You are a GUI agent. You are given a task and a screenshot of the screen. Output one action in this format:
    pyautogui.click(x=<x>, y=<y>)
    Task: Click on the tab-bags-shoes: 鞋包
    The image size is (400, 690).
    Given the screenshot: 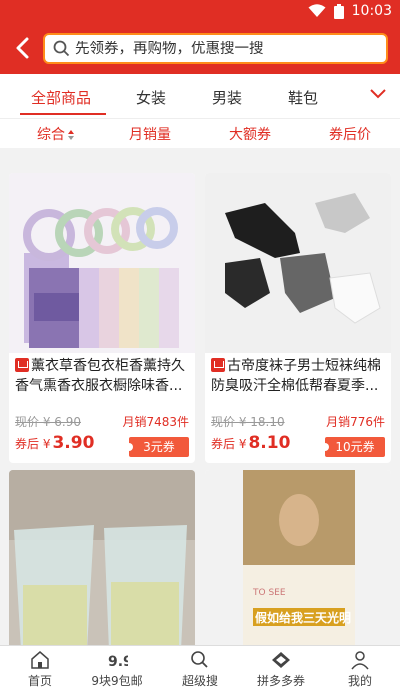 What is the action you would take?
    pyautogui.click(x=303, y=97)
    